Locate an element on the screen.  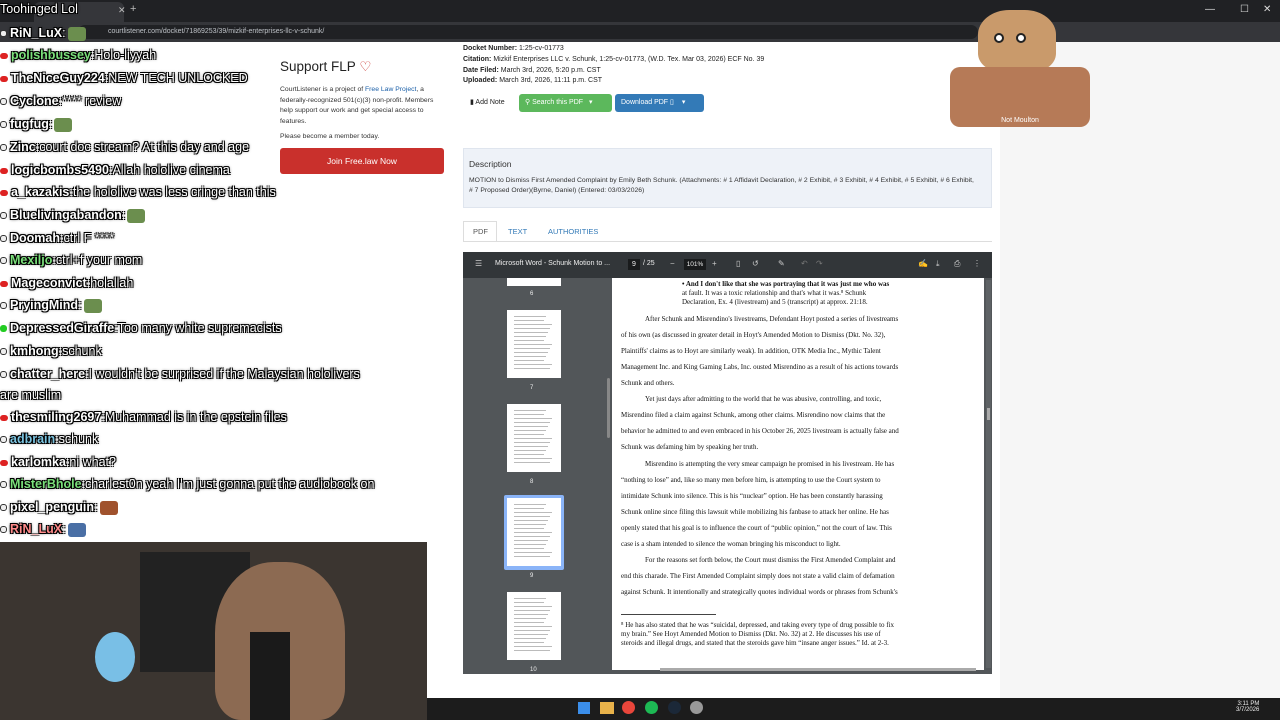
webcam-feed is located at coordinates (213, 631).